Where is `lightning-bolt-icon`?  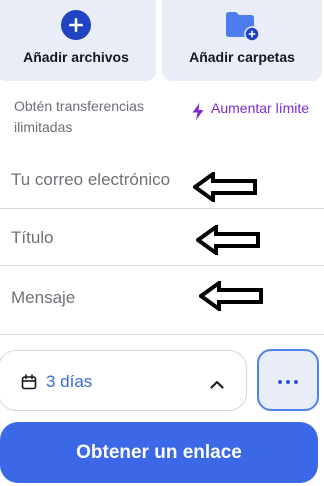
lightning-bolt-icon is located at coordinates (198, 114).